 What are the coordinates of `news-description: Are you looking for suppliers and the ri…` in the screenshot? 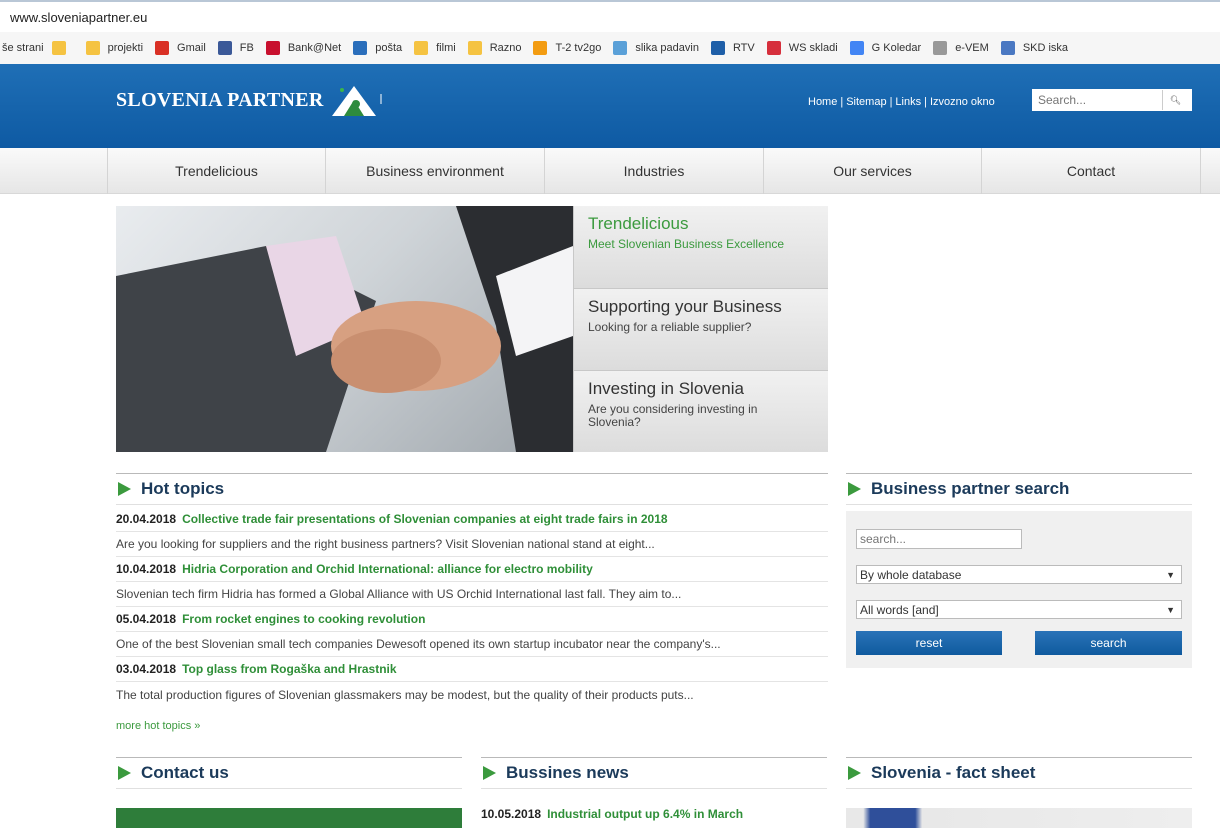 It's located at (472, 544).